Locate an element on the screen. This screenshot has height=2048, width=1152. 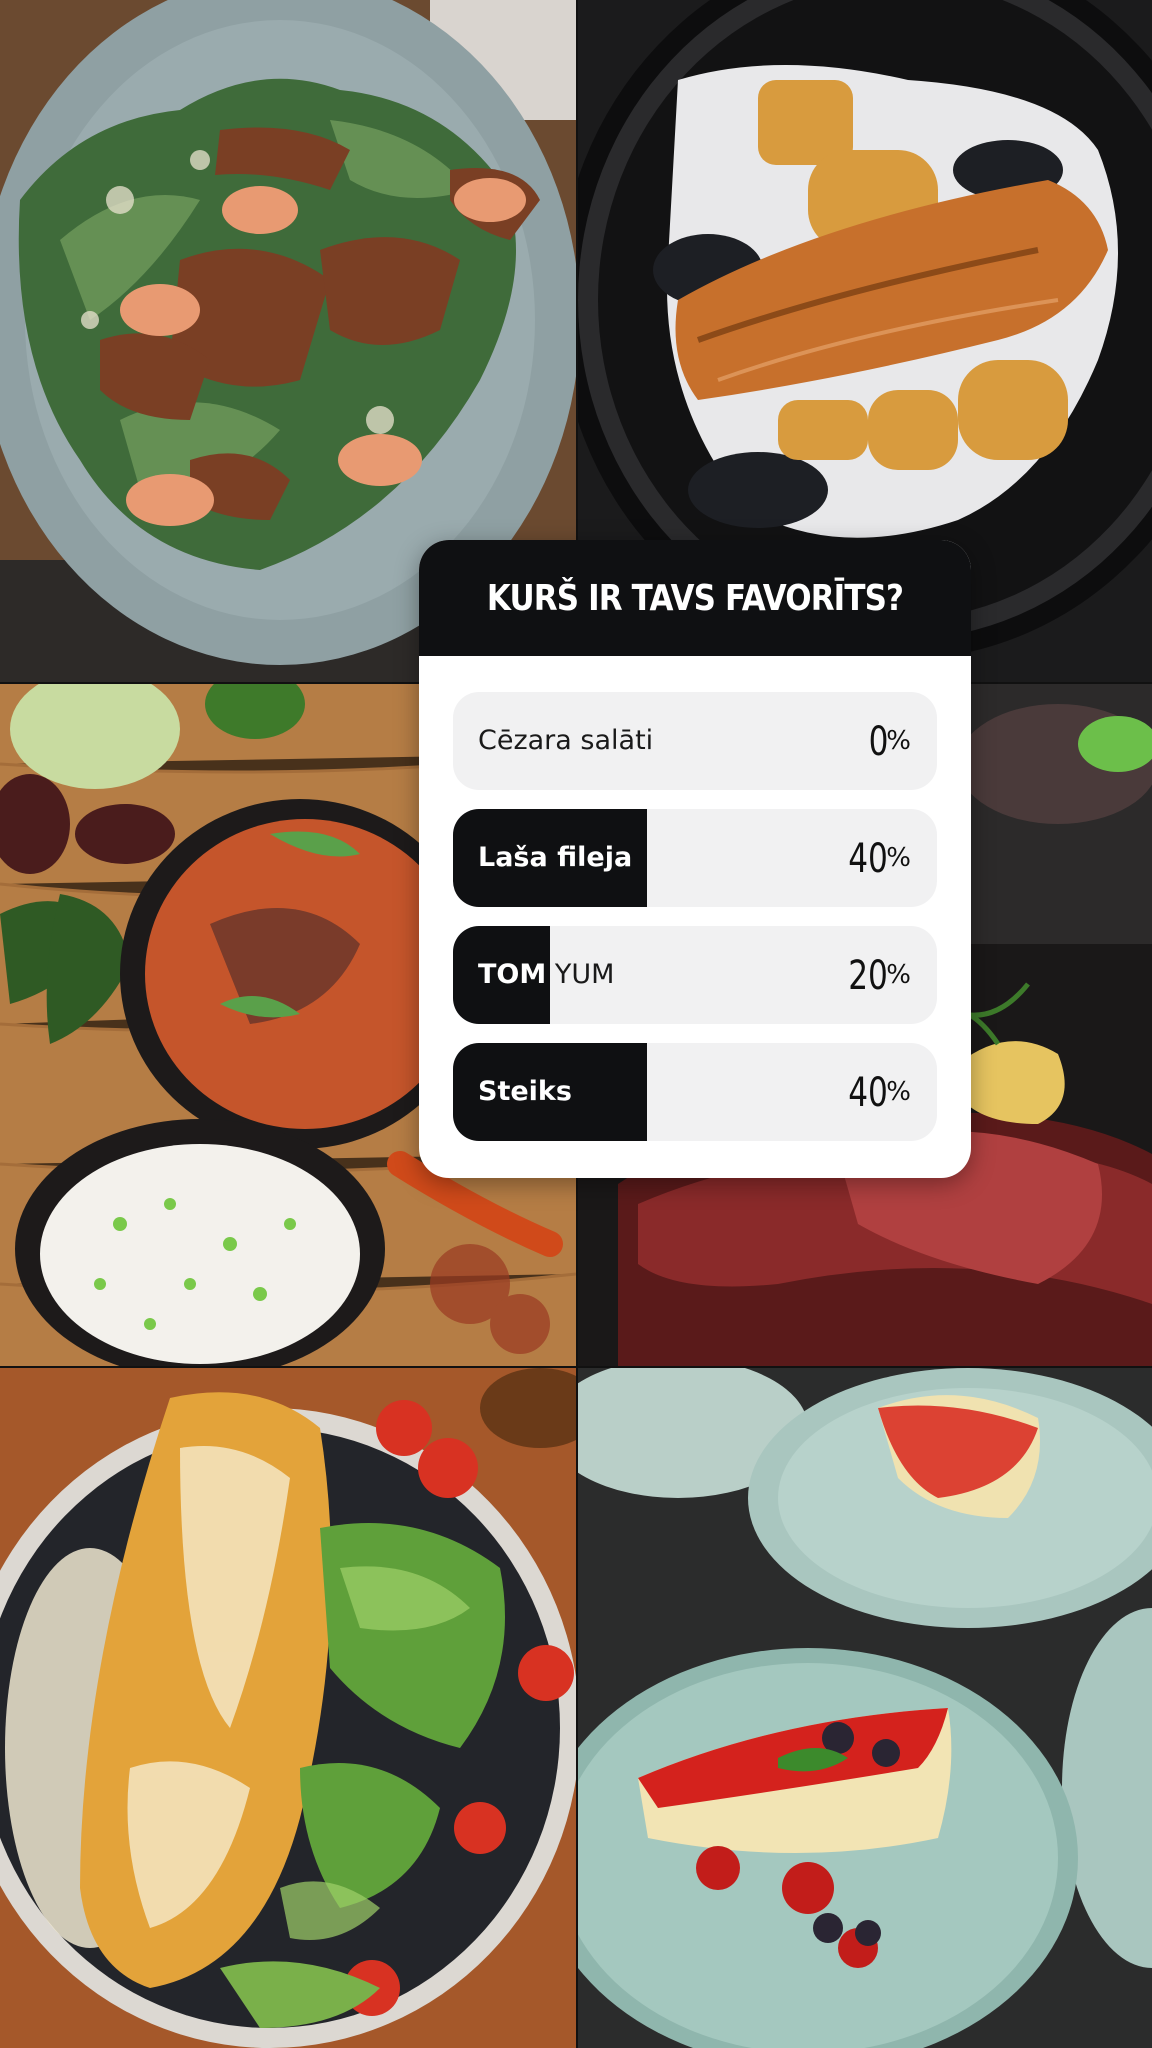
poll-option-label: Cēzara salāti is located at coordinates (566, 740).